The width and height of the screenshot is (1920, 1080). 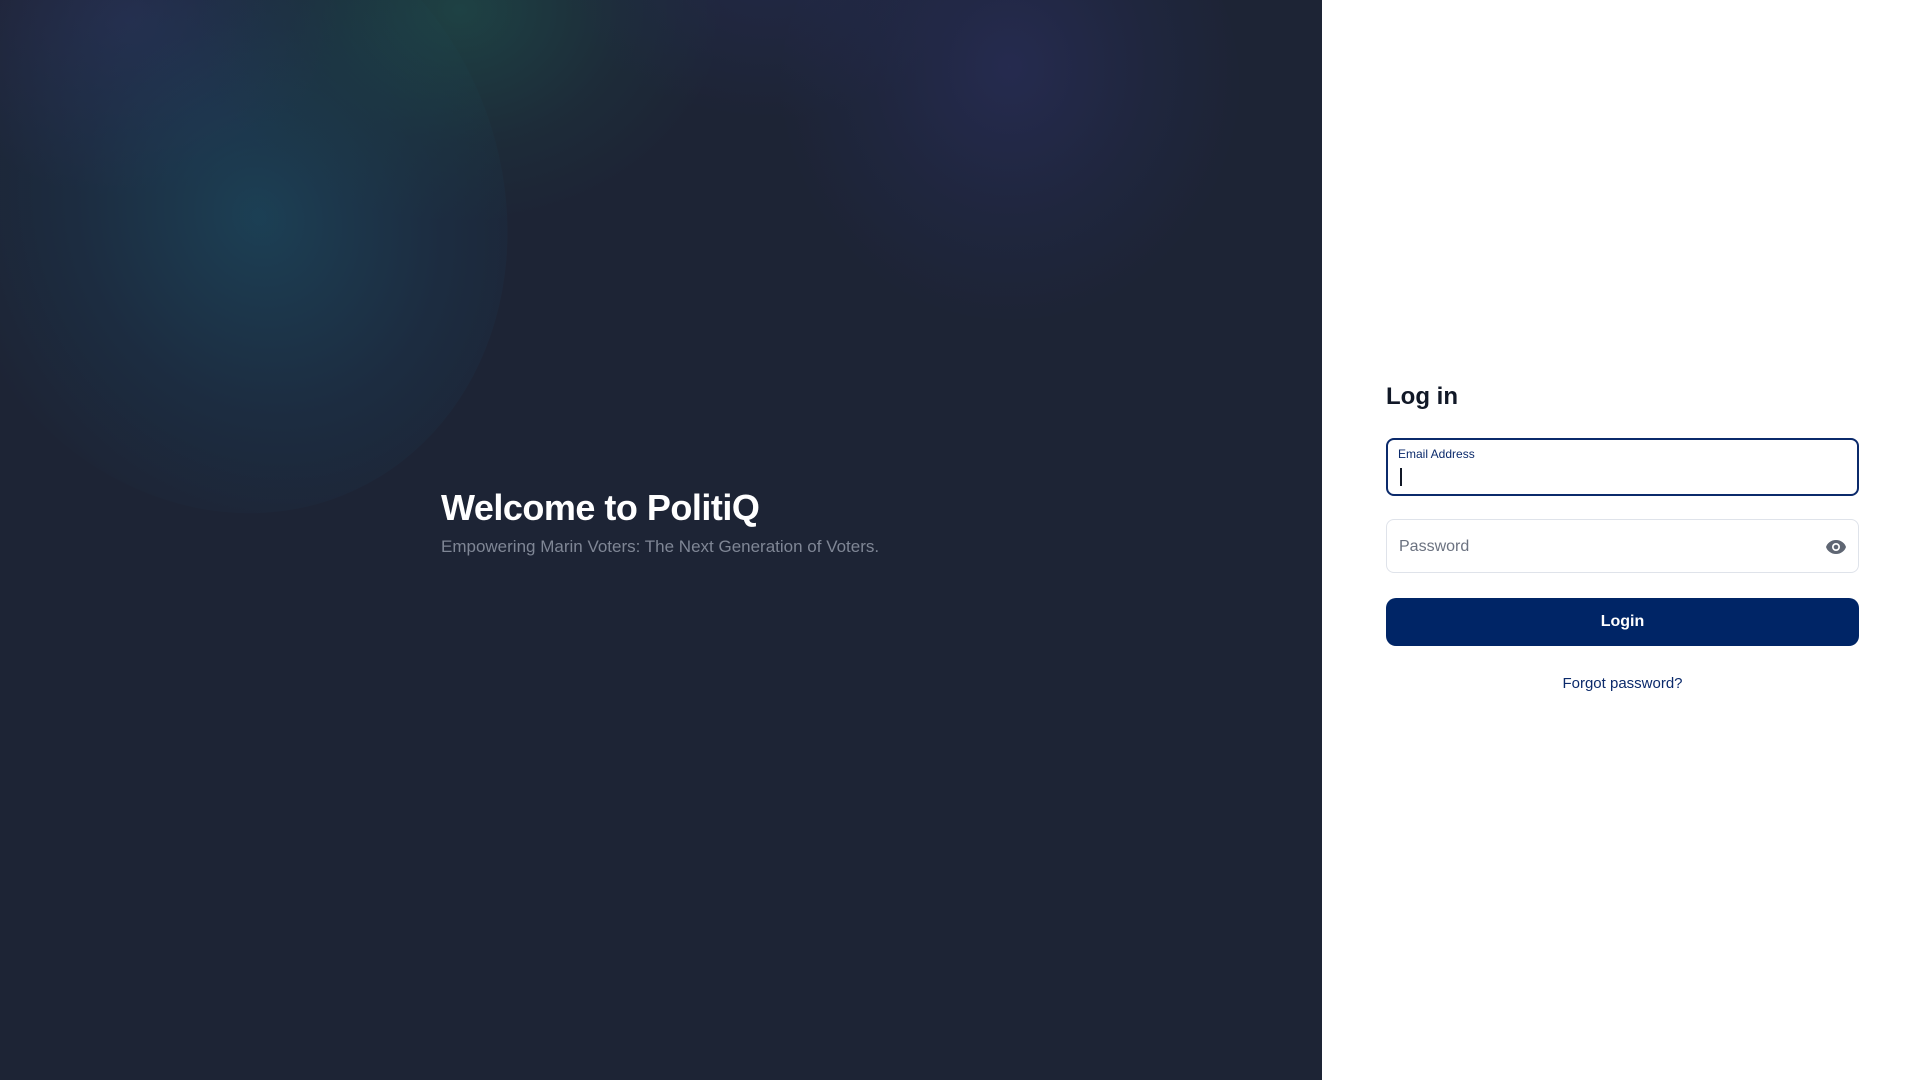 What do you see at coordinates (1422, 396) in the screenshot?
I see `login-title: Log in` at bounding box center [1422, 396].